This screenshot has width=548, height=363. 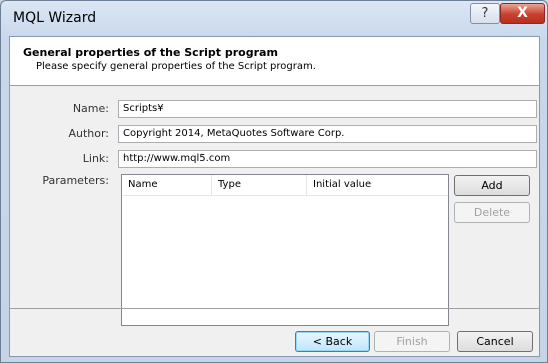 I want to click on column-header-type: Type, so click(x=259, y=185).